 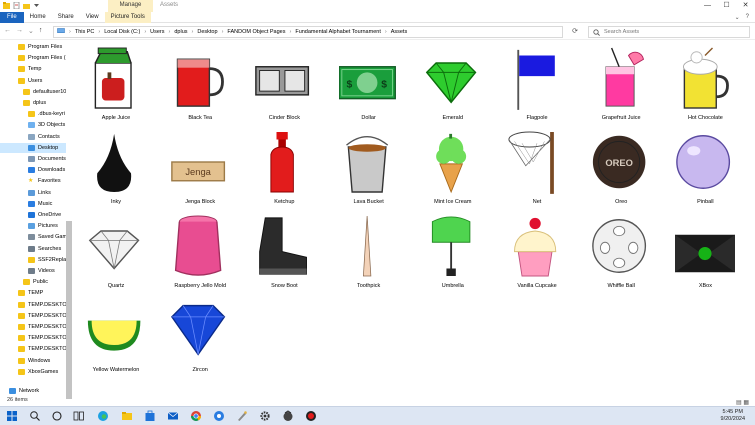 I want to click on file-item: Net, so click(x=537, y=167).